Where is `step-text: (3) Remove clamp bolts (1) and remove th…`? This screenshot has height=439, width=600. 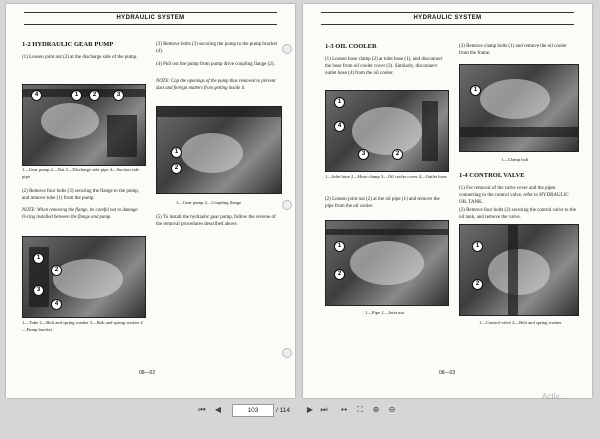
step-text: (3) Remove clamp bolts (1) and remove th… is located at coordinates (513, 50).